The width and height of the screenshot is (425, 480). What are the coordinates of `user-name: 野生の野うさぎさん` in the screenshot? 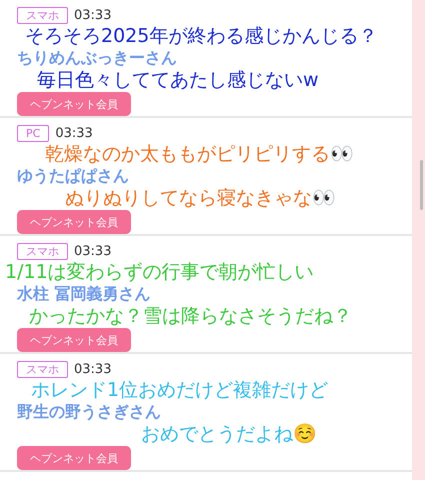 It's located at (214, 412).